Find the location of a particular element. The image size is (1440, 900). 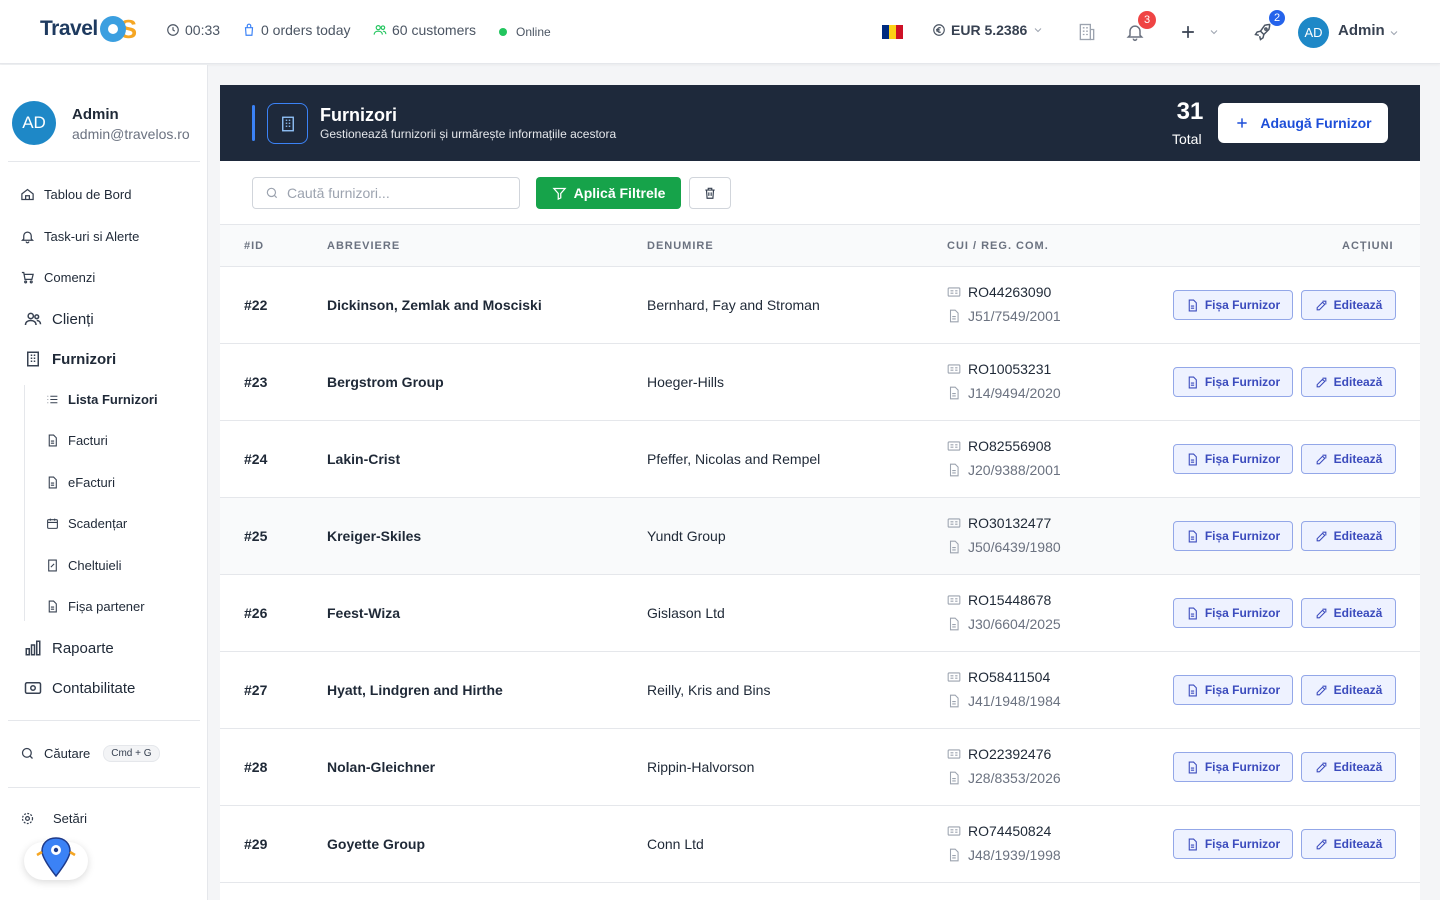

currency-selector: EUR 5.2386 is located at coordinates (988, 30).